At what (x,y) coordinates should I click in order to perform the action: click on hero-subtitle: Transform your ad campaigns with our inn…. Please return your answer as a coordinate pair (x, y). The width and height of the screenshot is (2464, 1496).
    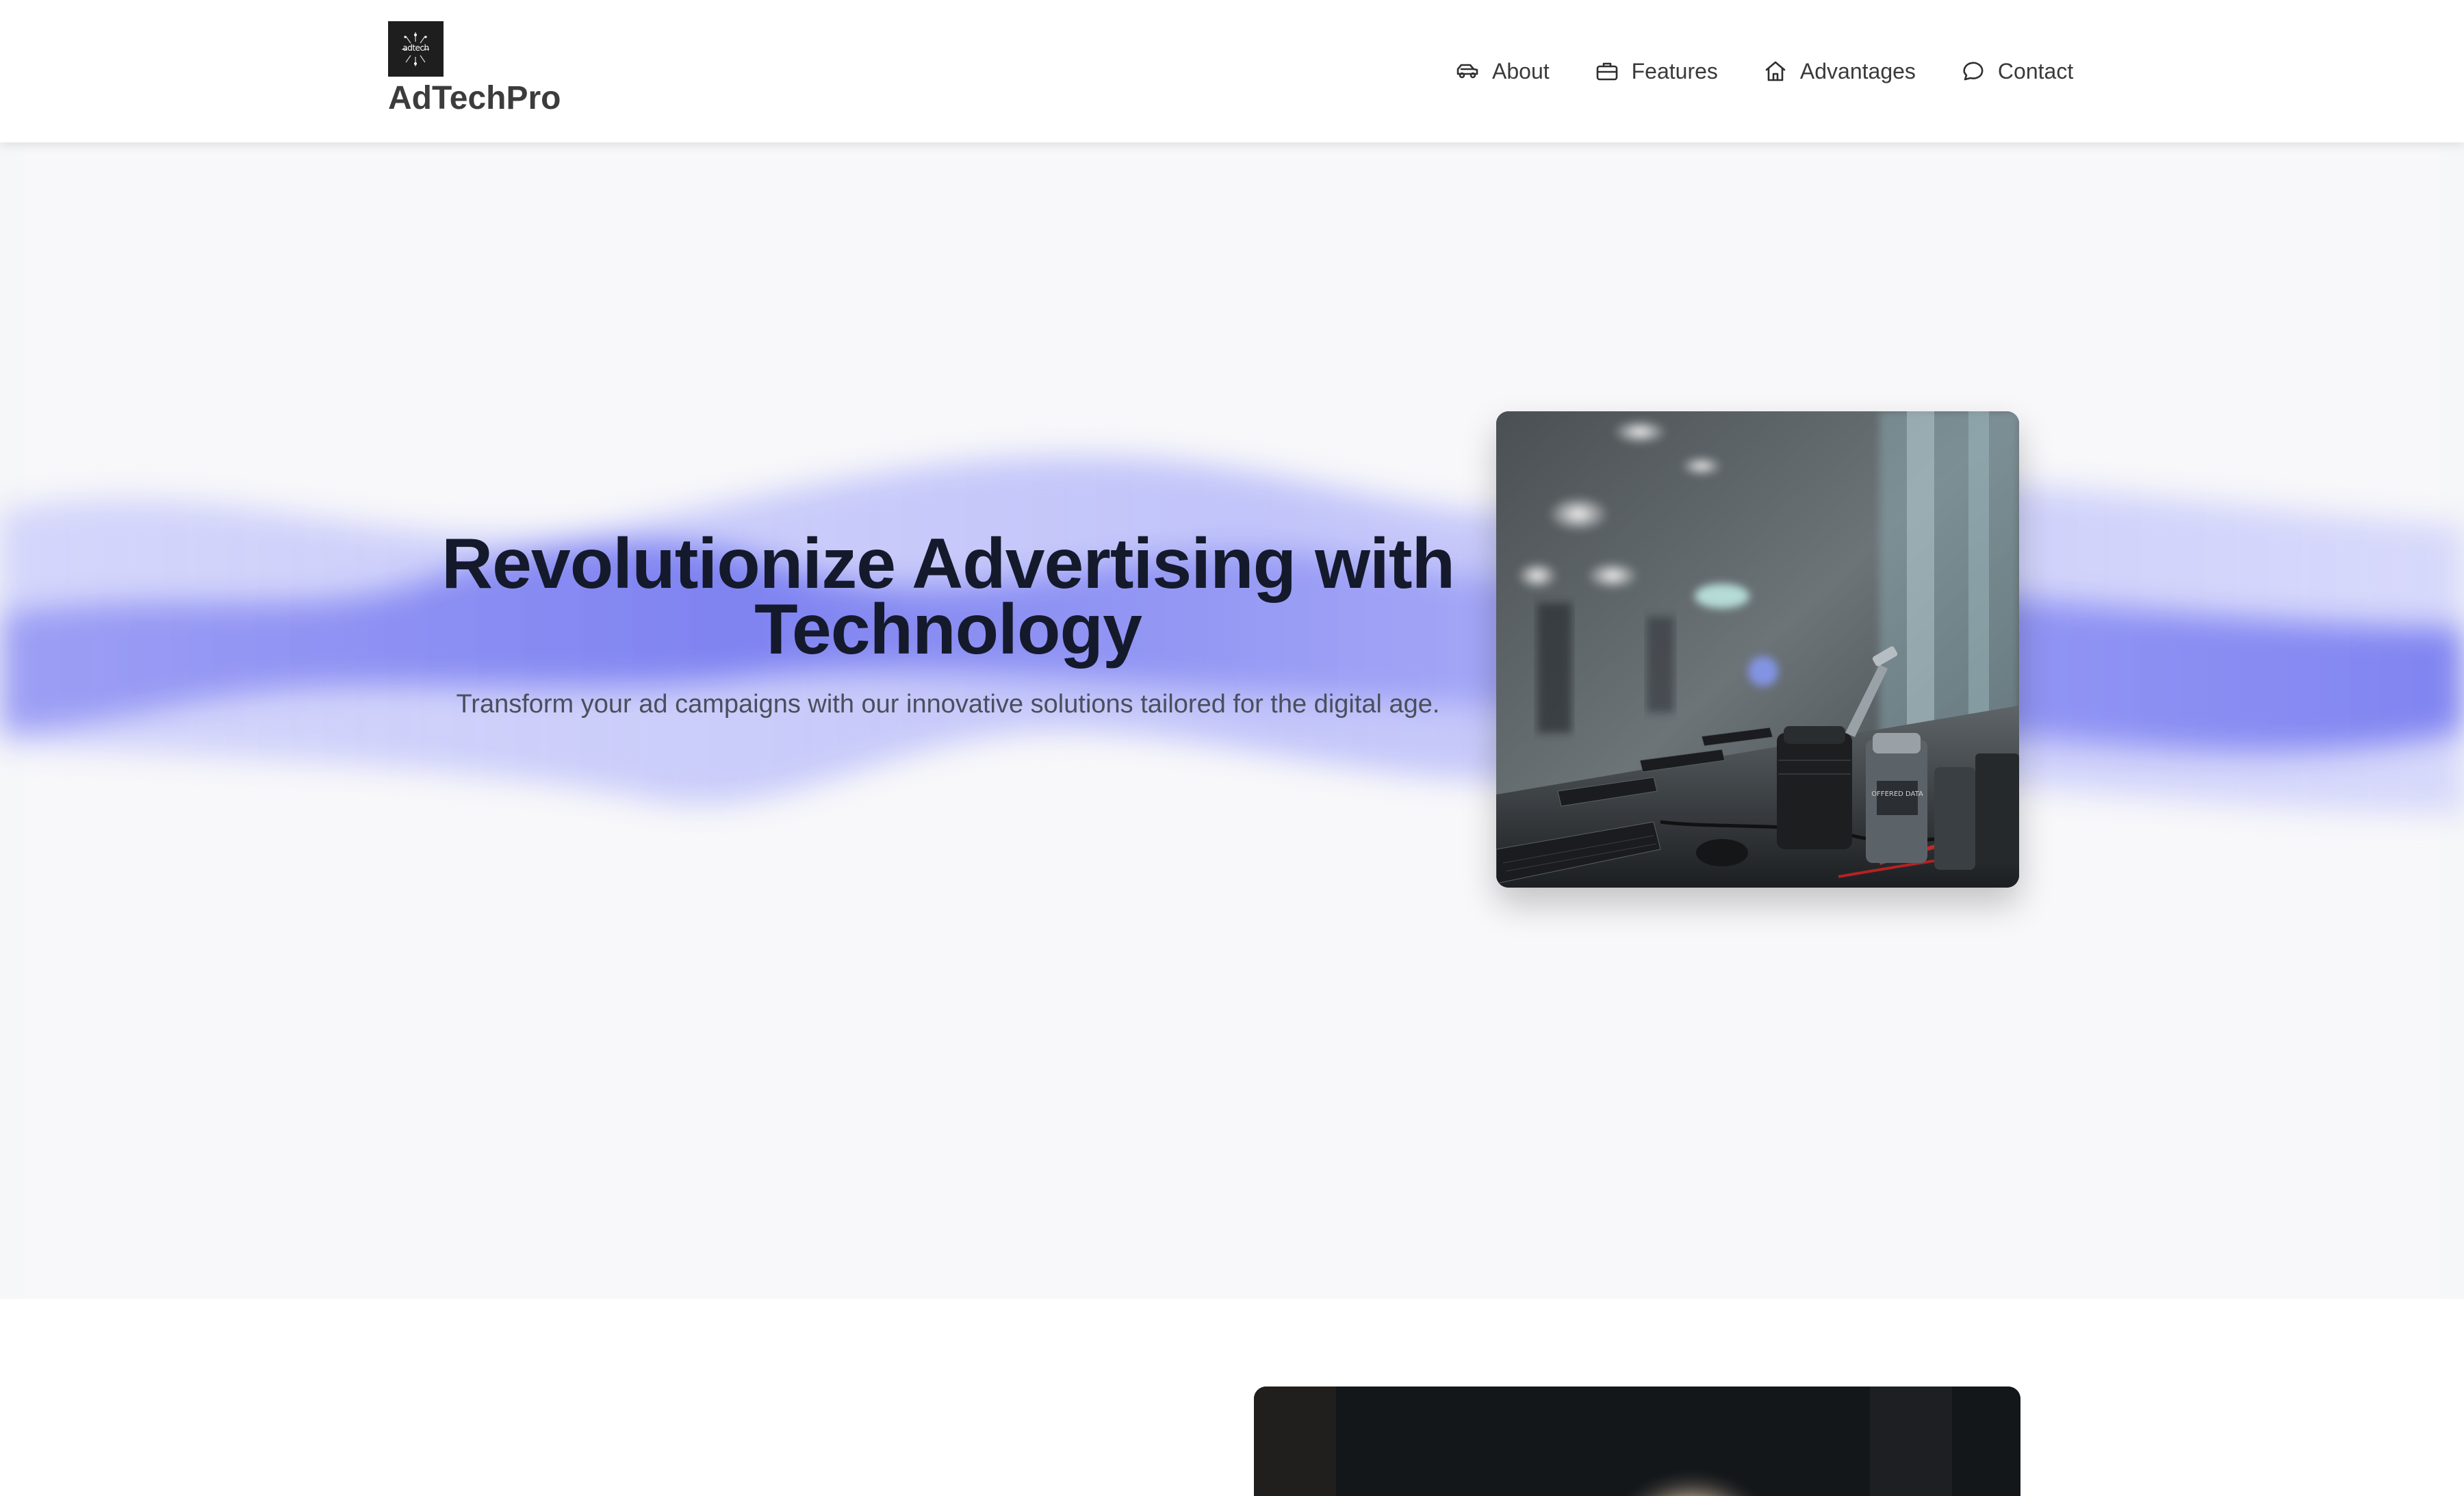
    Looking at the image, I should click on (948, 704).